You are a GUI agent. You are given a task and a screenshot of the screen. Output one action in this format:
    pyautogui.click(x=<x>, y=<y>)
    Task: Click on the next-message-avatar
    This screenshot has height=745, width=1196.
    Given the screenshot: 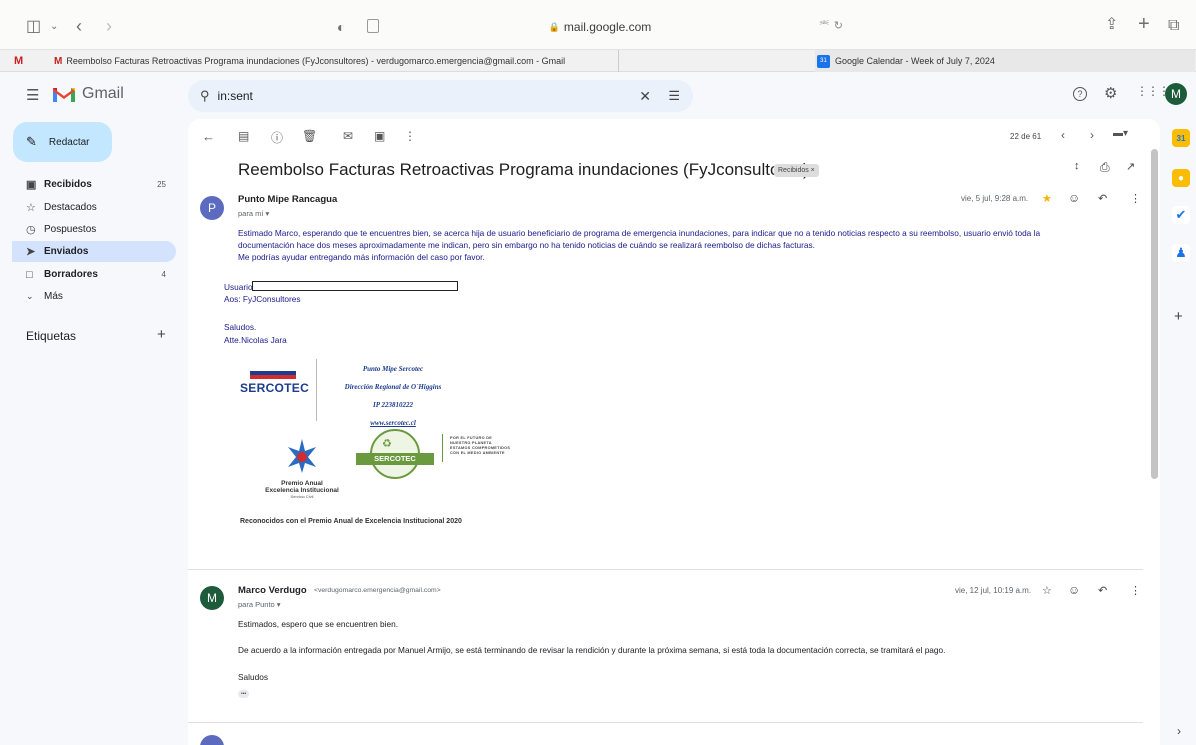 What is the action you would take?
    pyautogui.click(x=212, y=740)
    